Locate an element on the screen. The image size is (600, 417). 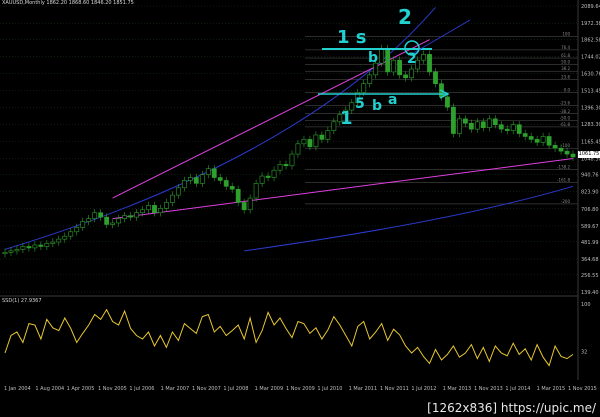
price-tick-label: 823.90 is located at coordinates (590, 193).